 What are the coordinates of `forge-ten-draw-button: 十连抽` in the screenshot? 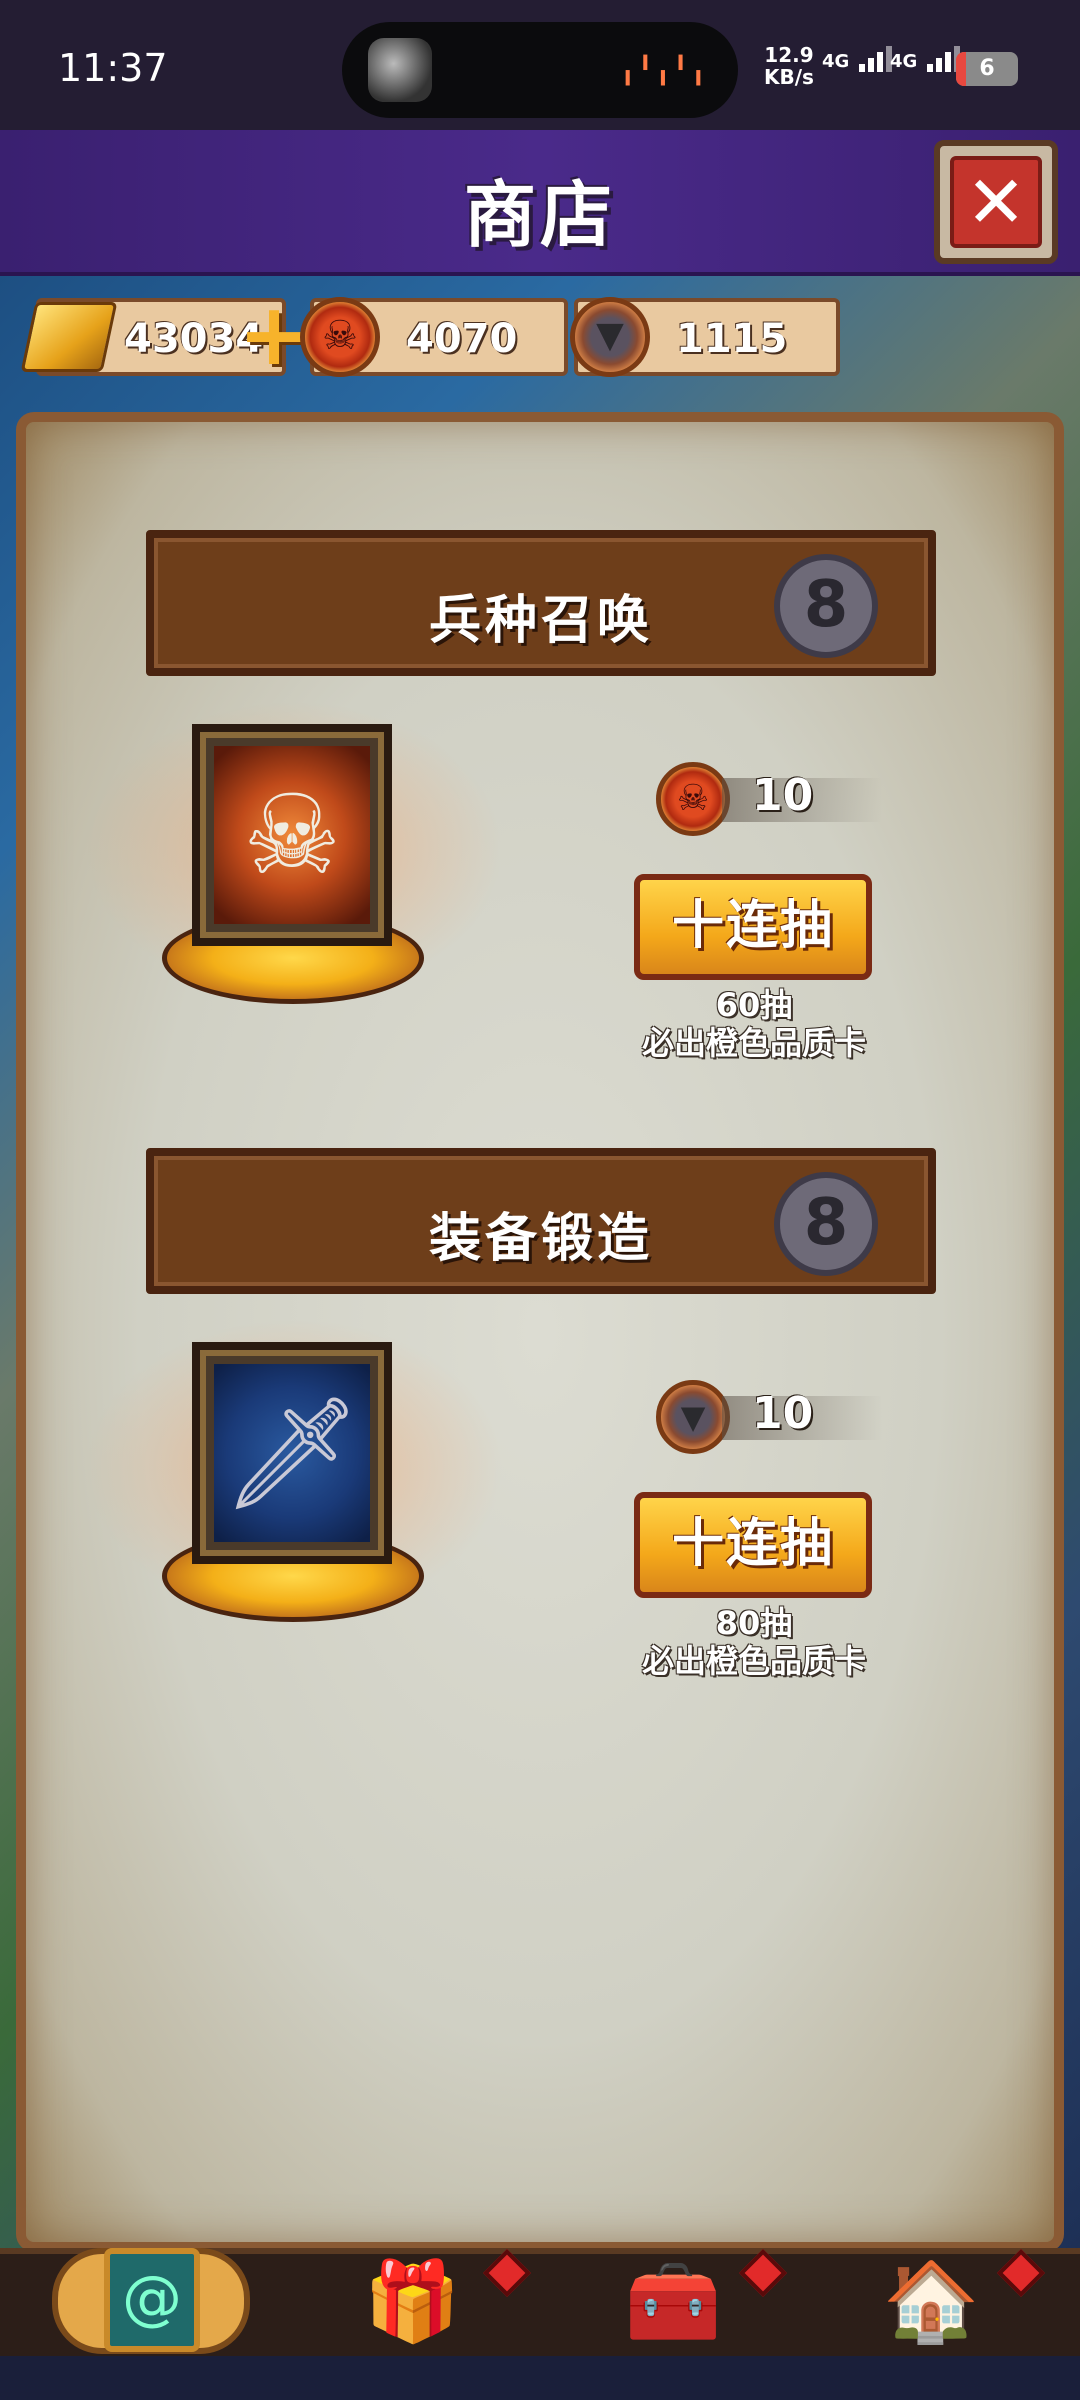 It's located at (753, 1545).